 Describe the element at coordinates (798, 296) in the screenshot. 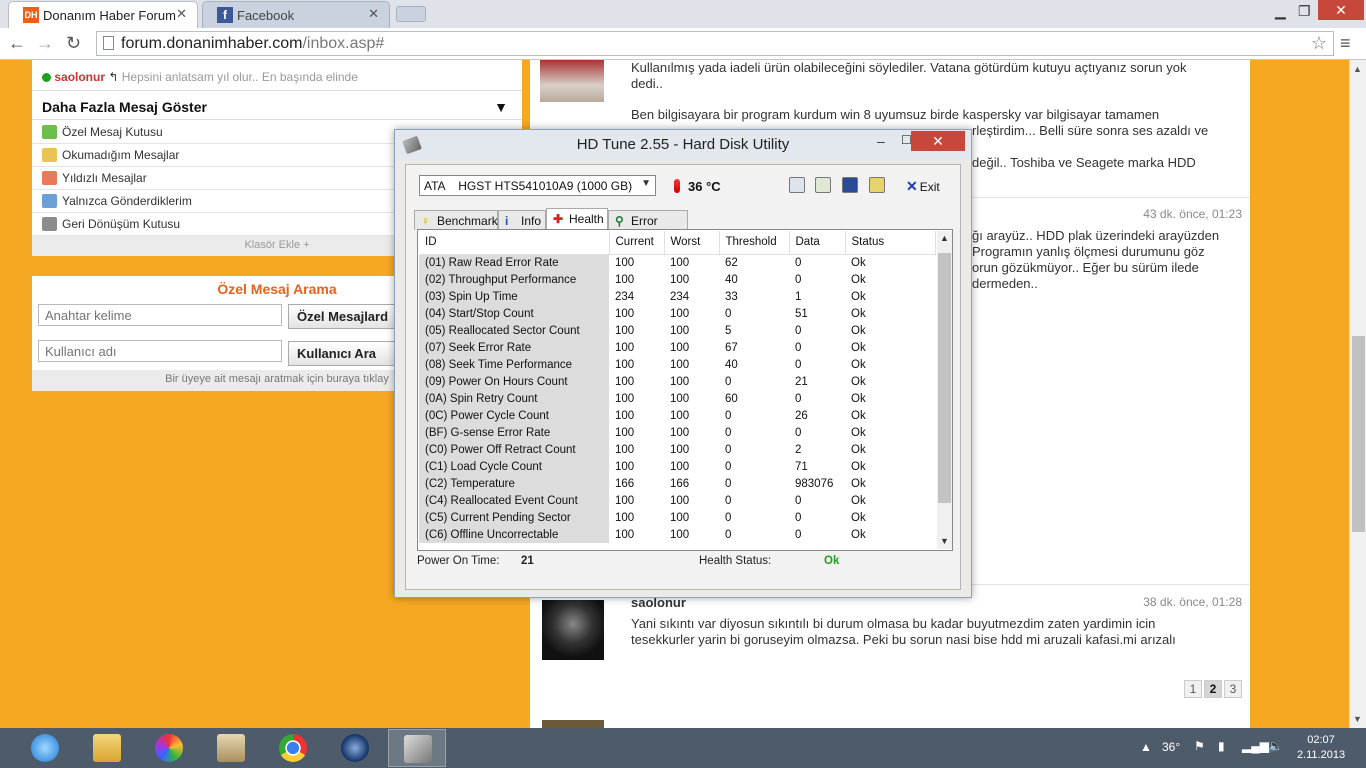

I see `table-cell: 1` at that location.